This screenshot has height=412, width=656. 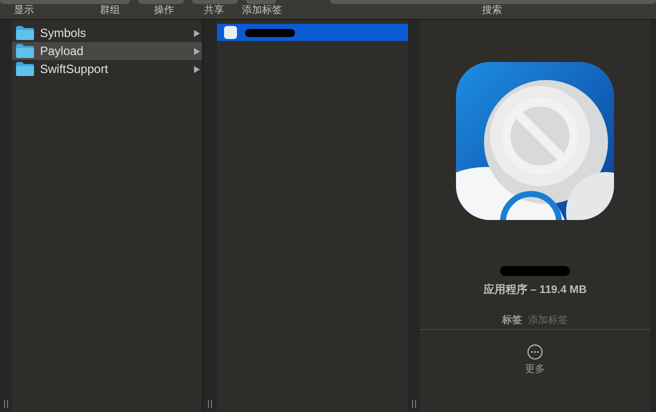 I want to click on toolbar-label: 操作, so click(x=164, y=11).